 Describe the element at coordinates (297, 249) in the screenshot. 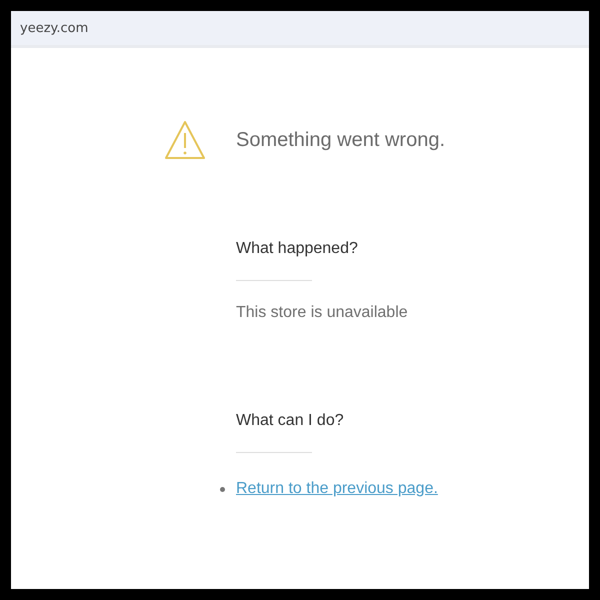

I see `section-heading: What happened?` at that location.